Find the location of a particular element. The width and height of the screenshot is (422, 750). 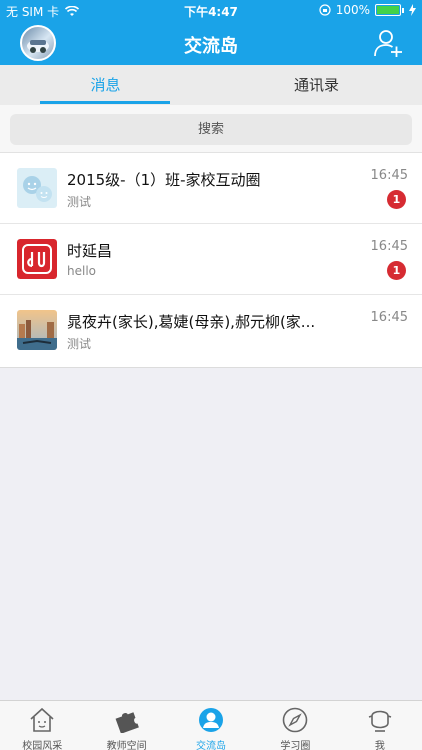

conversation-row: 2015级-（1）班-家校互动圈 测试 16:45 1 is located at coordinates (211, 188).